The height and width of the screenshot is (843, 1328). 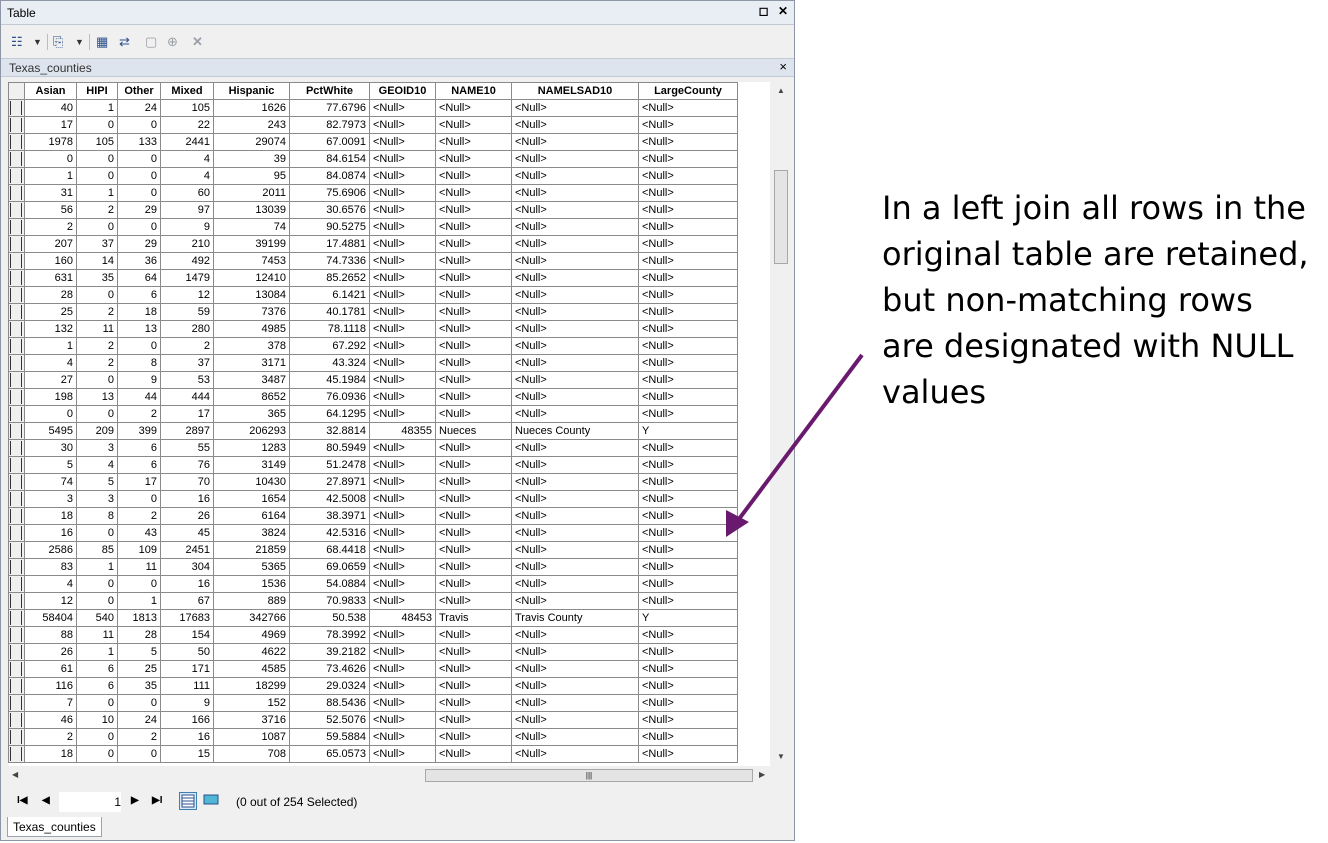 What do you see at coordinates (797, 441) in the screenshot?
I see `arrow-shaft` at bounding box center [797, 441].